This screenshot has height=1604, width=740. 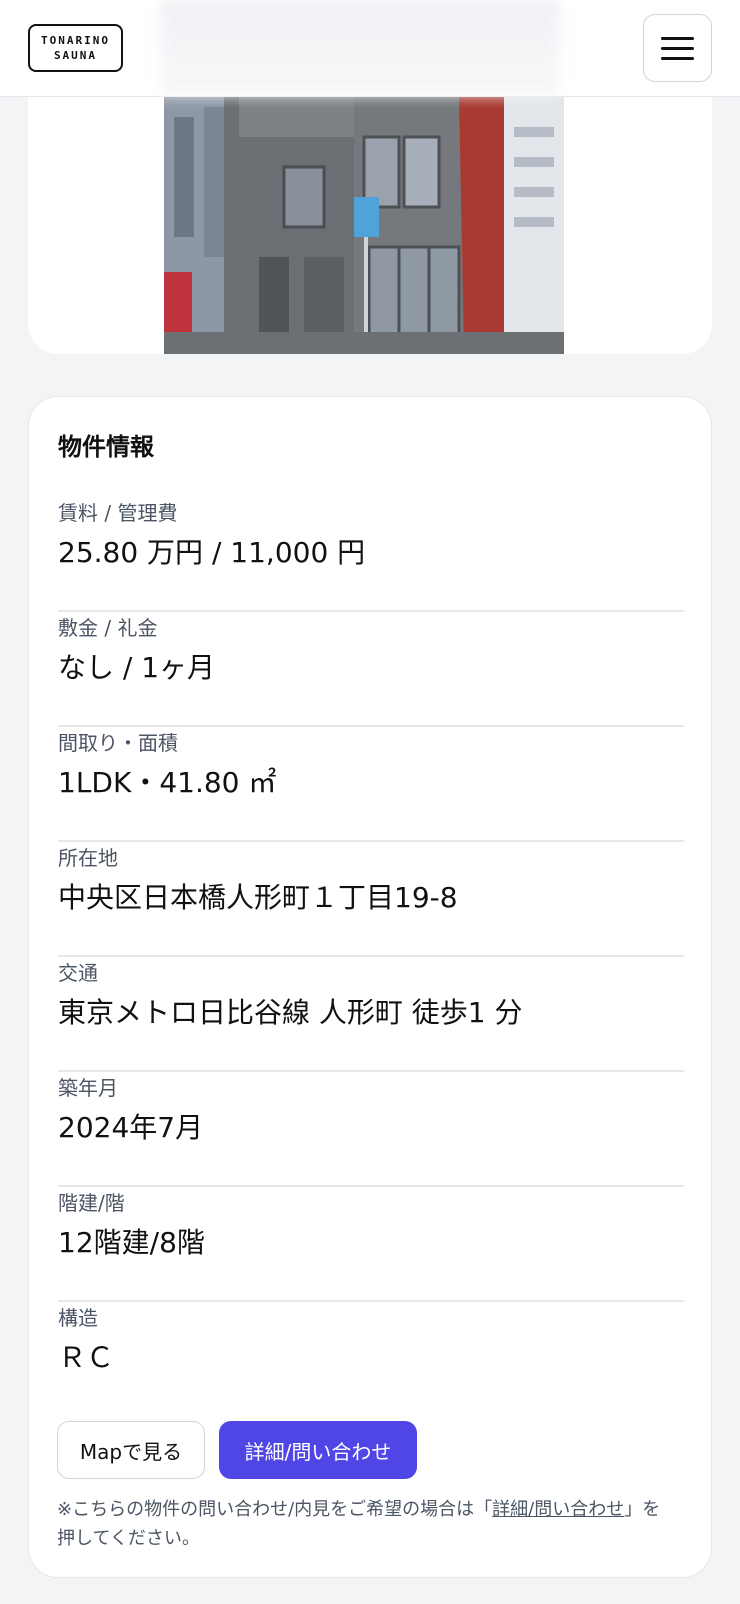 What do you see at coordinates (137, 667) in the screenshot?
I see `row-value: なし / 1ヶ月` at bounding box center [137, 667].